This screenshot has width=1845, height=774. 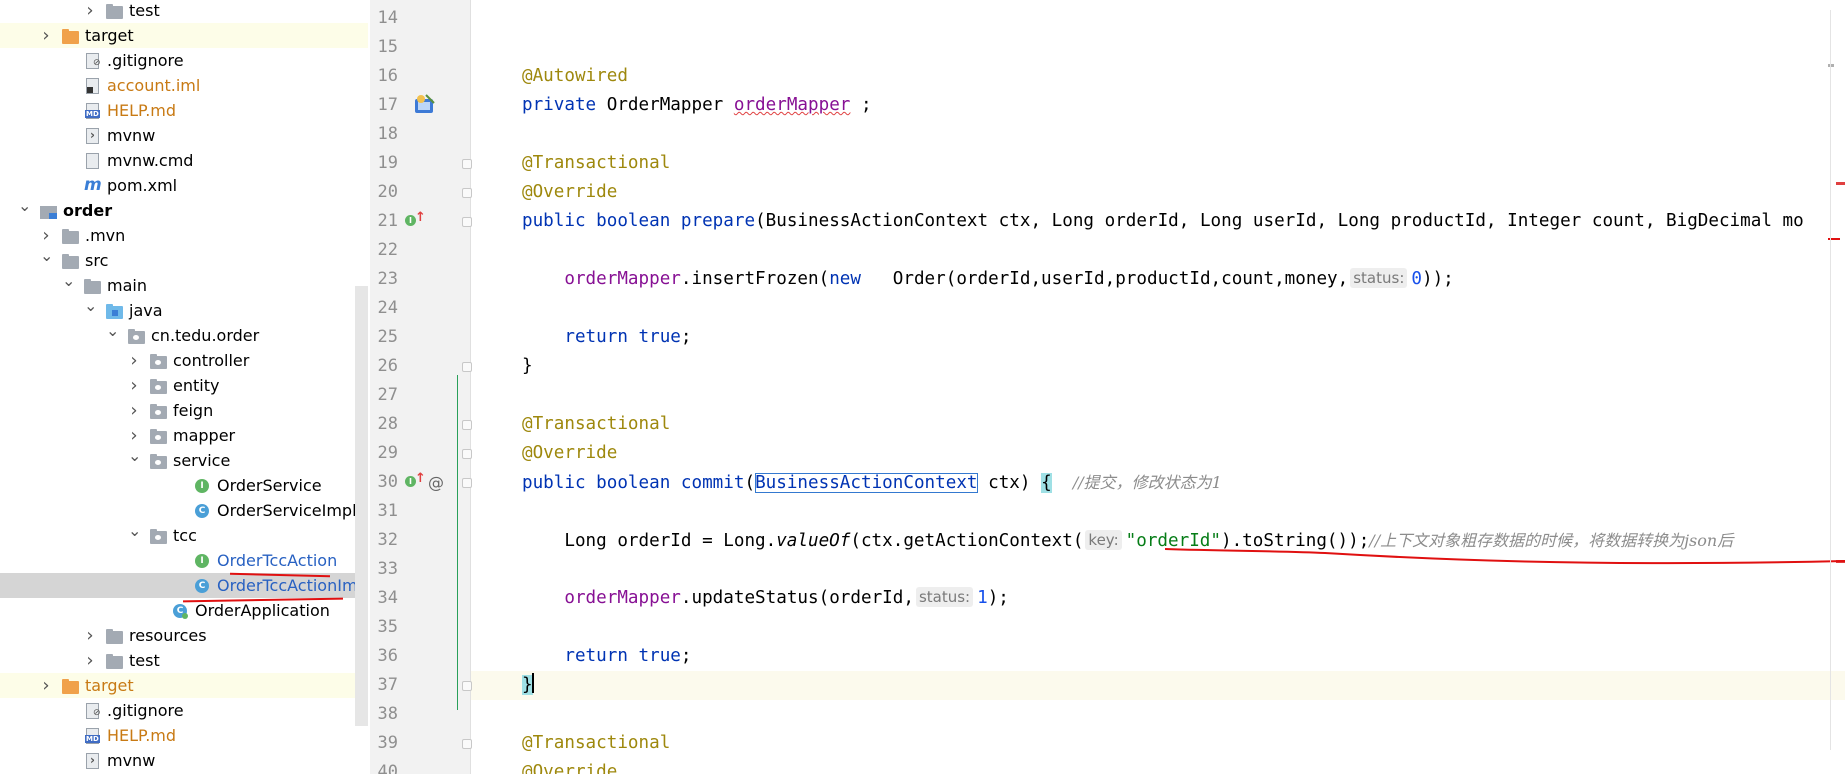 What do you see at coordinates (184, 534) in the screenshot?
I see `tree-item: ⌄ tcc` at bounding box center [184, 534].